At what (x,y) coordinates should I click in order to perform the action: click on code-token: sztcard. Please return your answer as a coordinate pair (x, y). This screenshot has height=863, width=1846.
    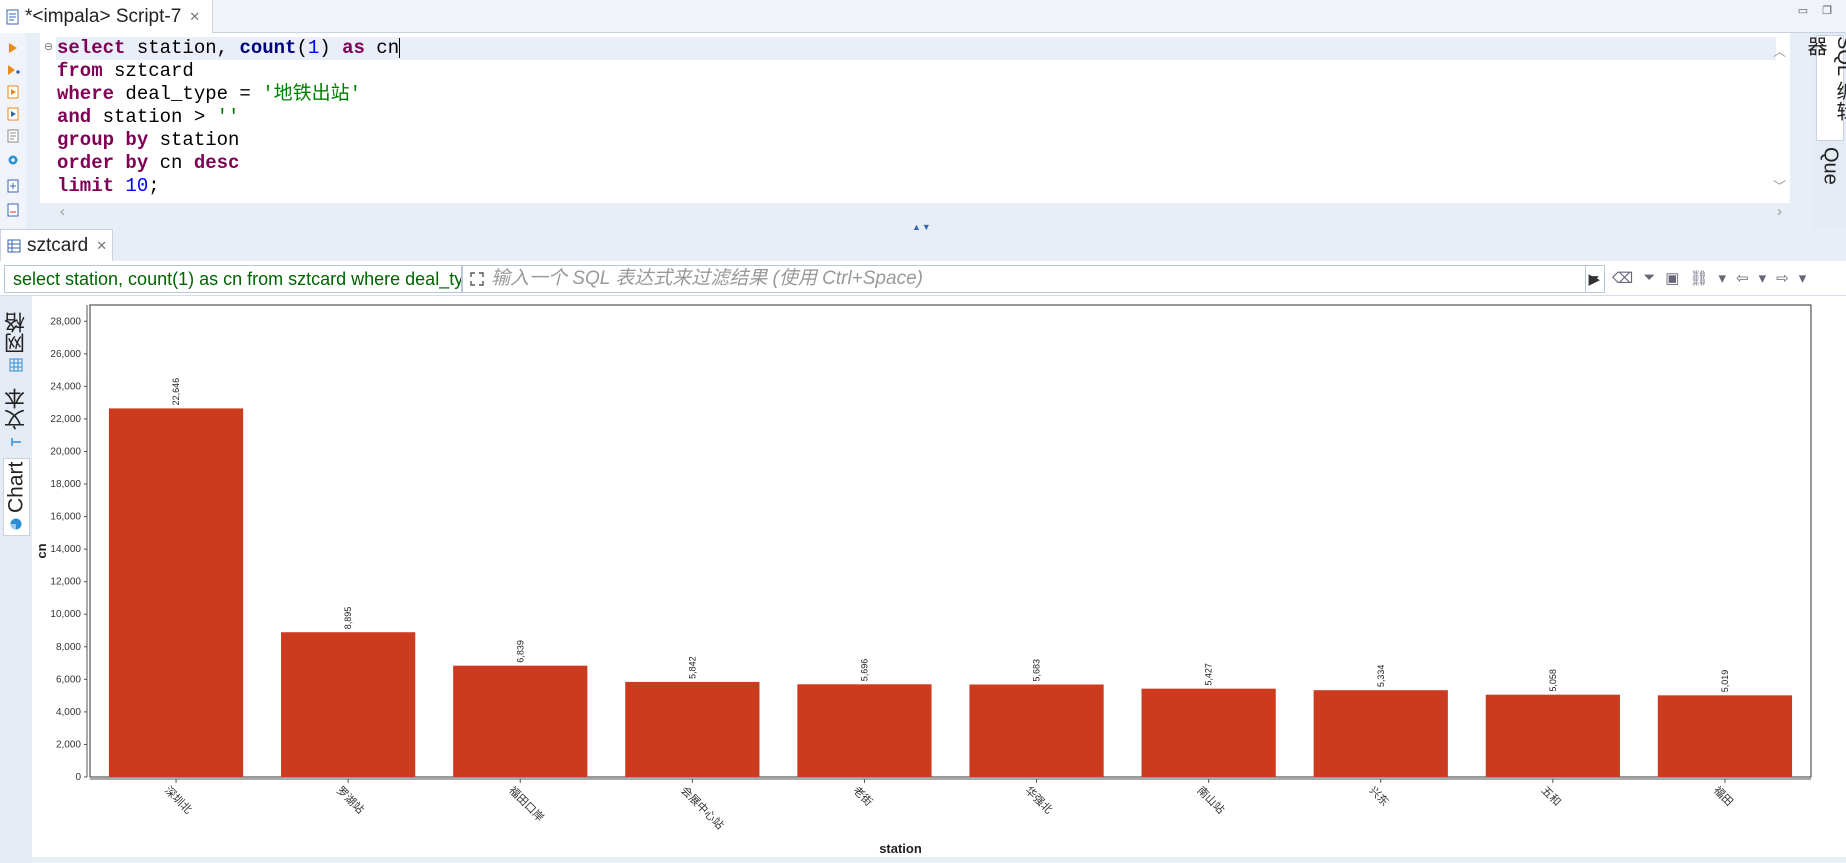
    Looking at the image, I should click on (148, 71).